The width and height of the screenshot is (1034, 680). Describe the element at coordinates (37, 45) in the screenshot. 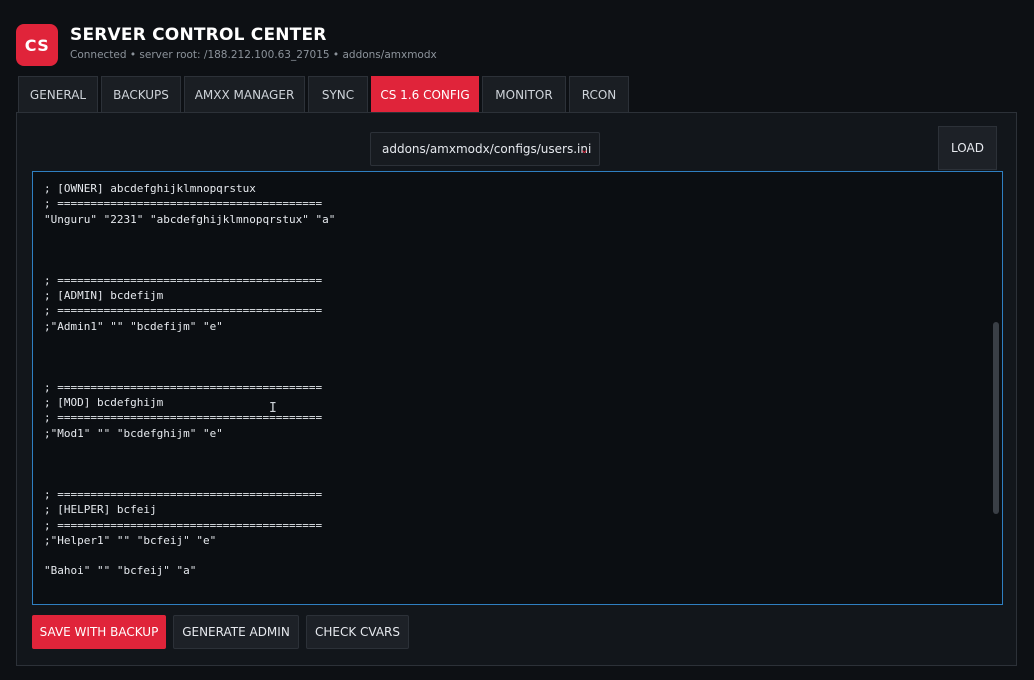

I see `cs-logo-icon: CS` at that location.